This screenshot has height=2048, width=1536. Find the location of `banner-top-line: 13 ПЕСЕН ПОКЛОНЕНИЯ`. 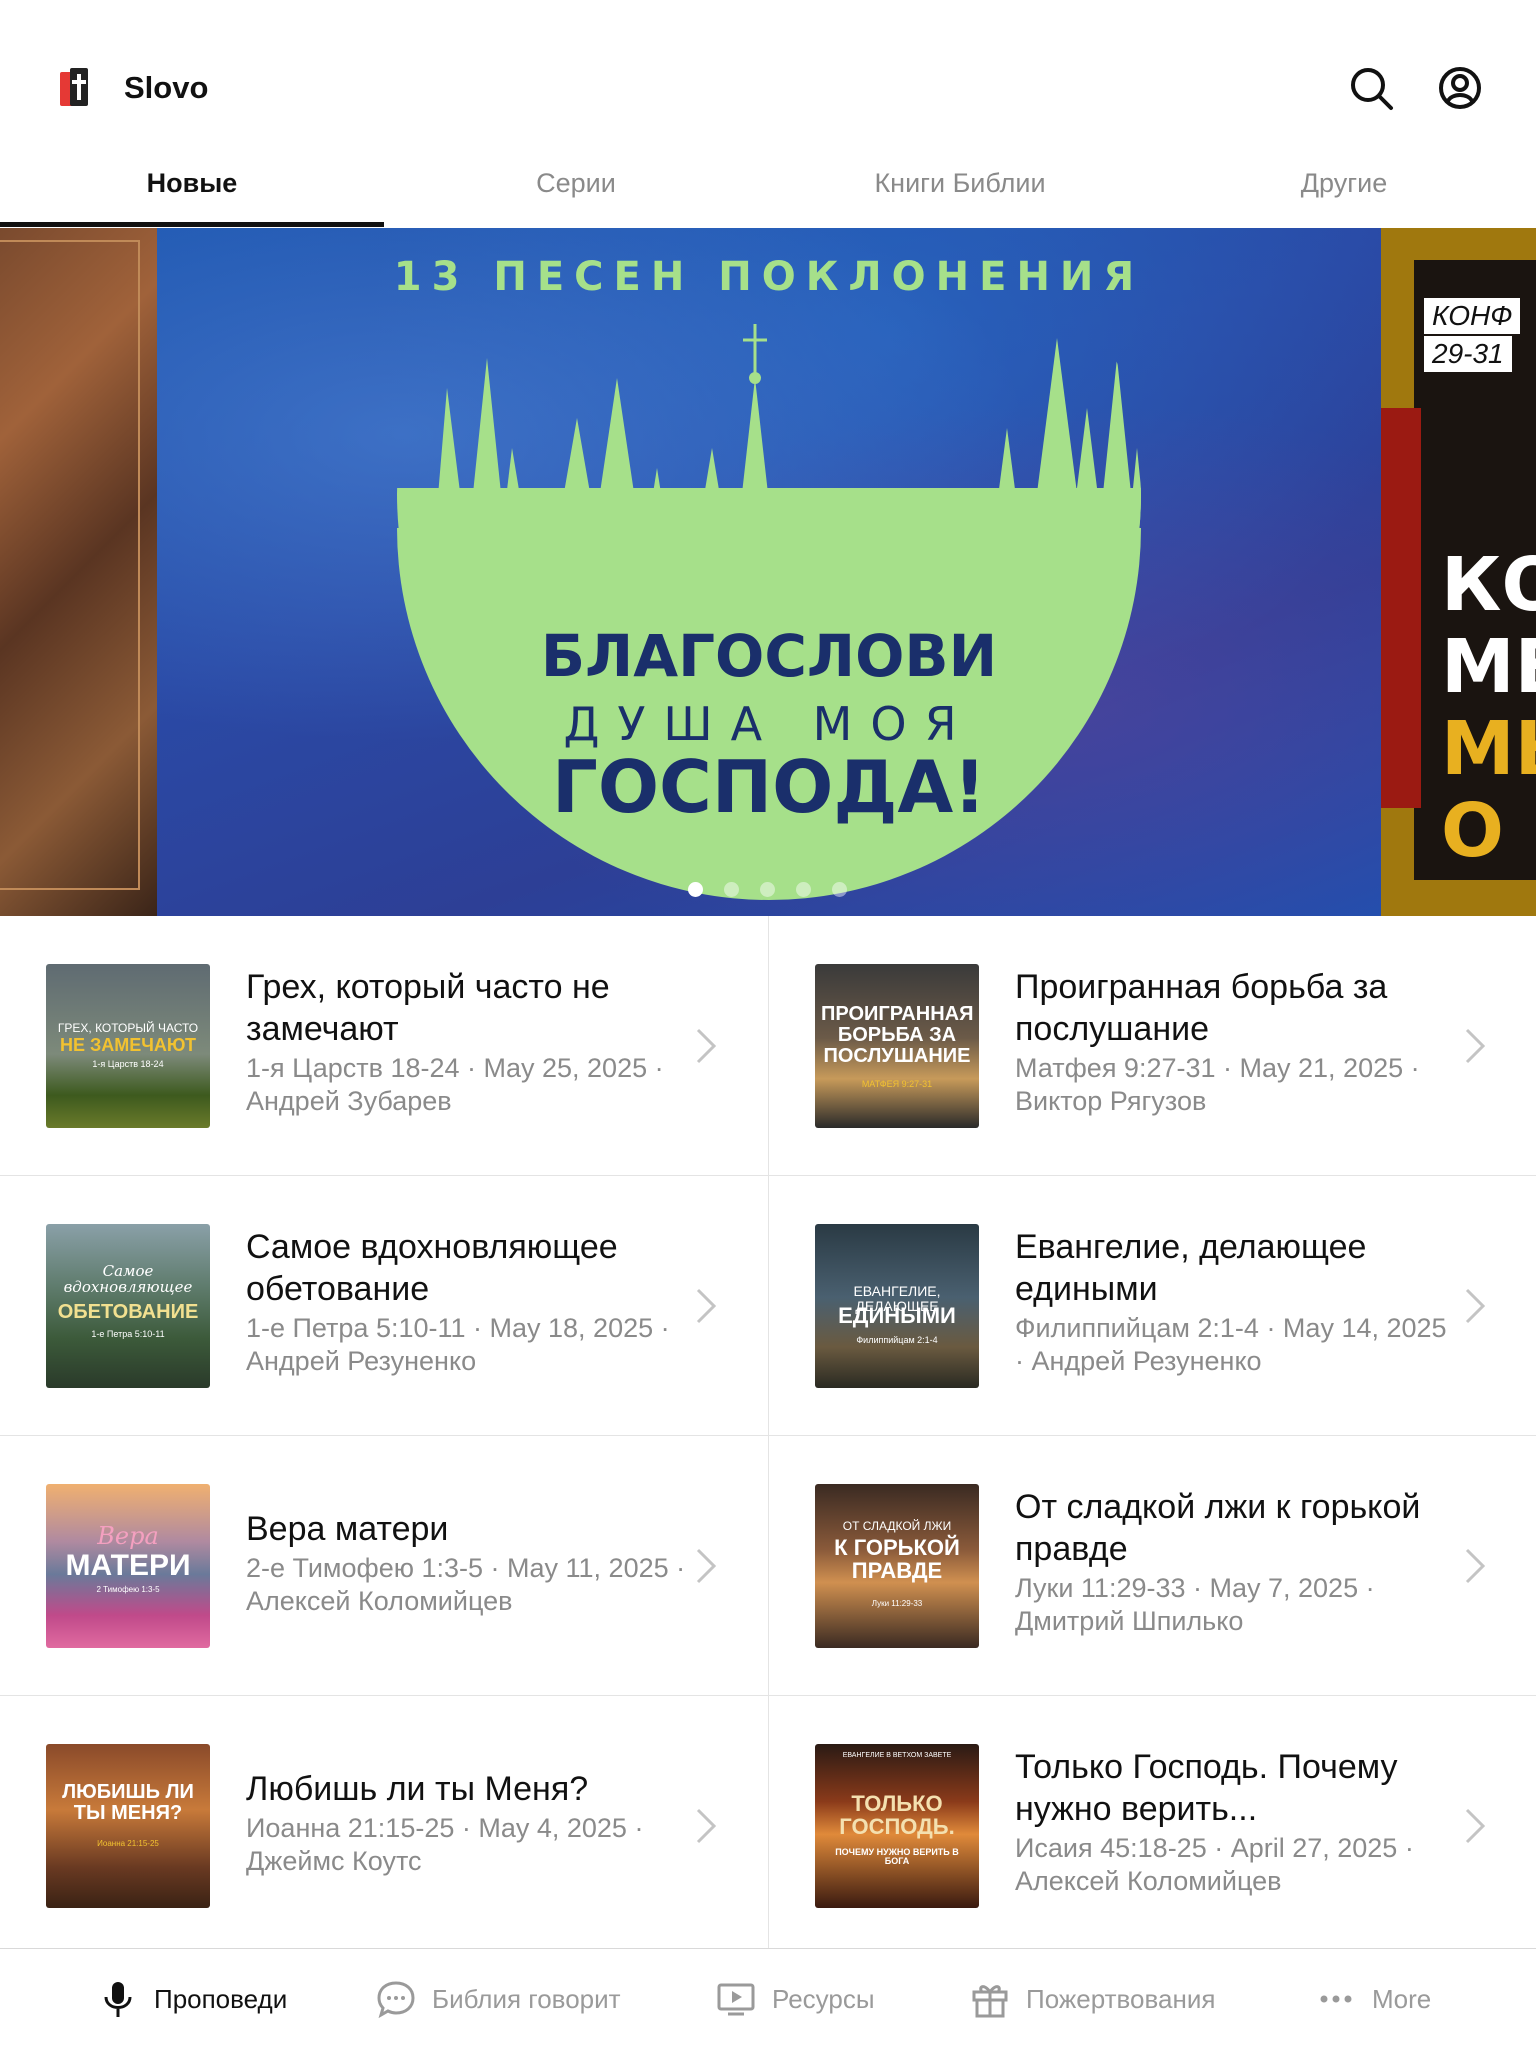

banner-top-line: 13 ПЕСЕН ПОКЛОНЕНИЯ is located at coordinates (769, 277).